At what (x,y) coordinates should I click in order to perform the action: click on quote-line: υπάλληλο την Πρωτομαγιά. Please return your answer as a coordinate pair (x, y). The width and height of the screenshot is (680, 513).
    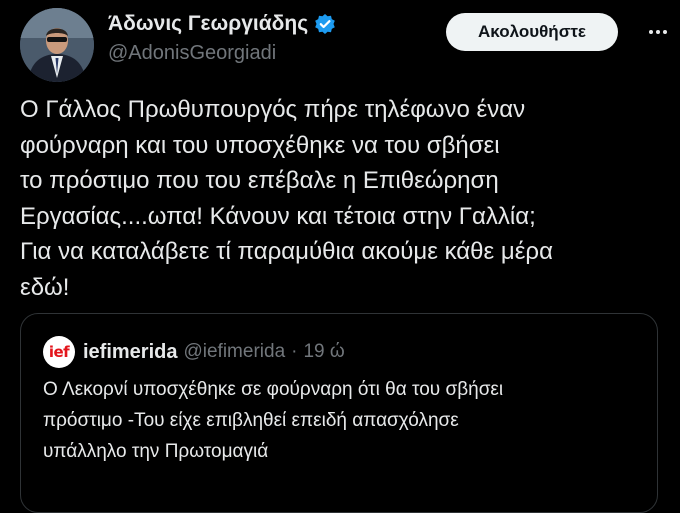
    Looking at the image, I should click on (156, 451).